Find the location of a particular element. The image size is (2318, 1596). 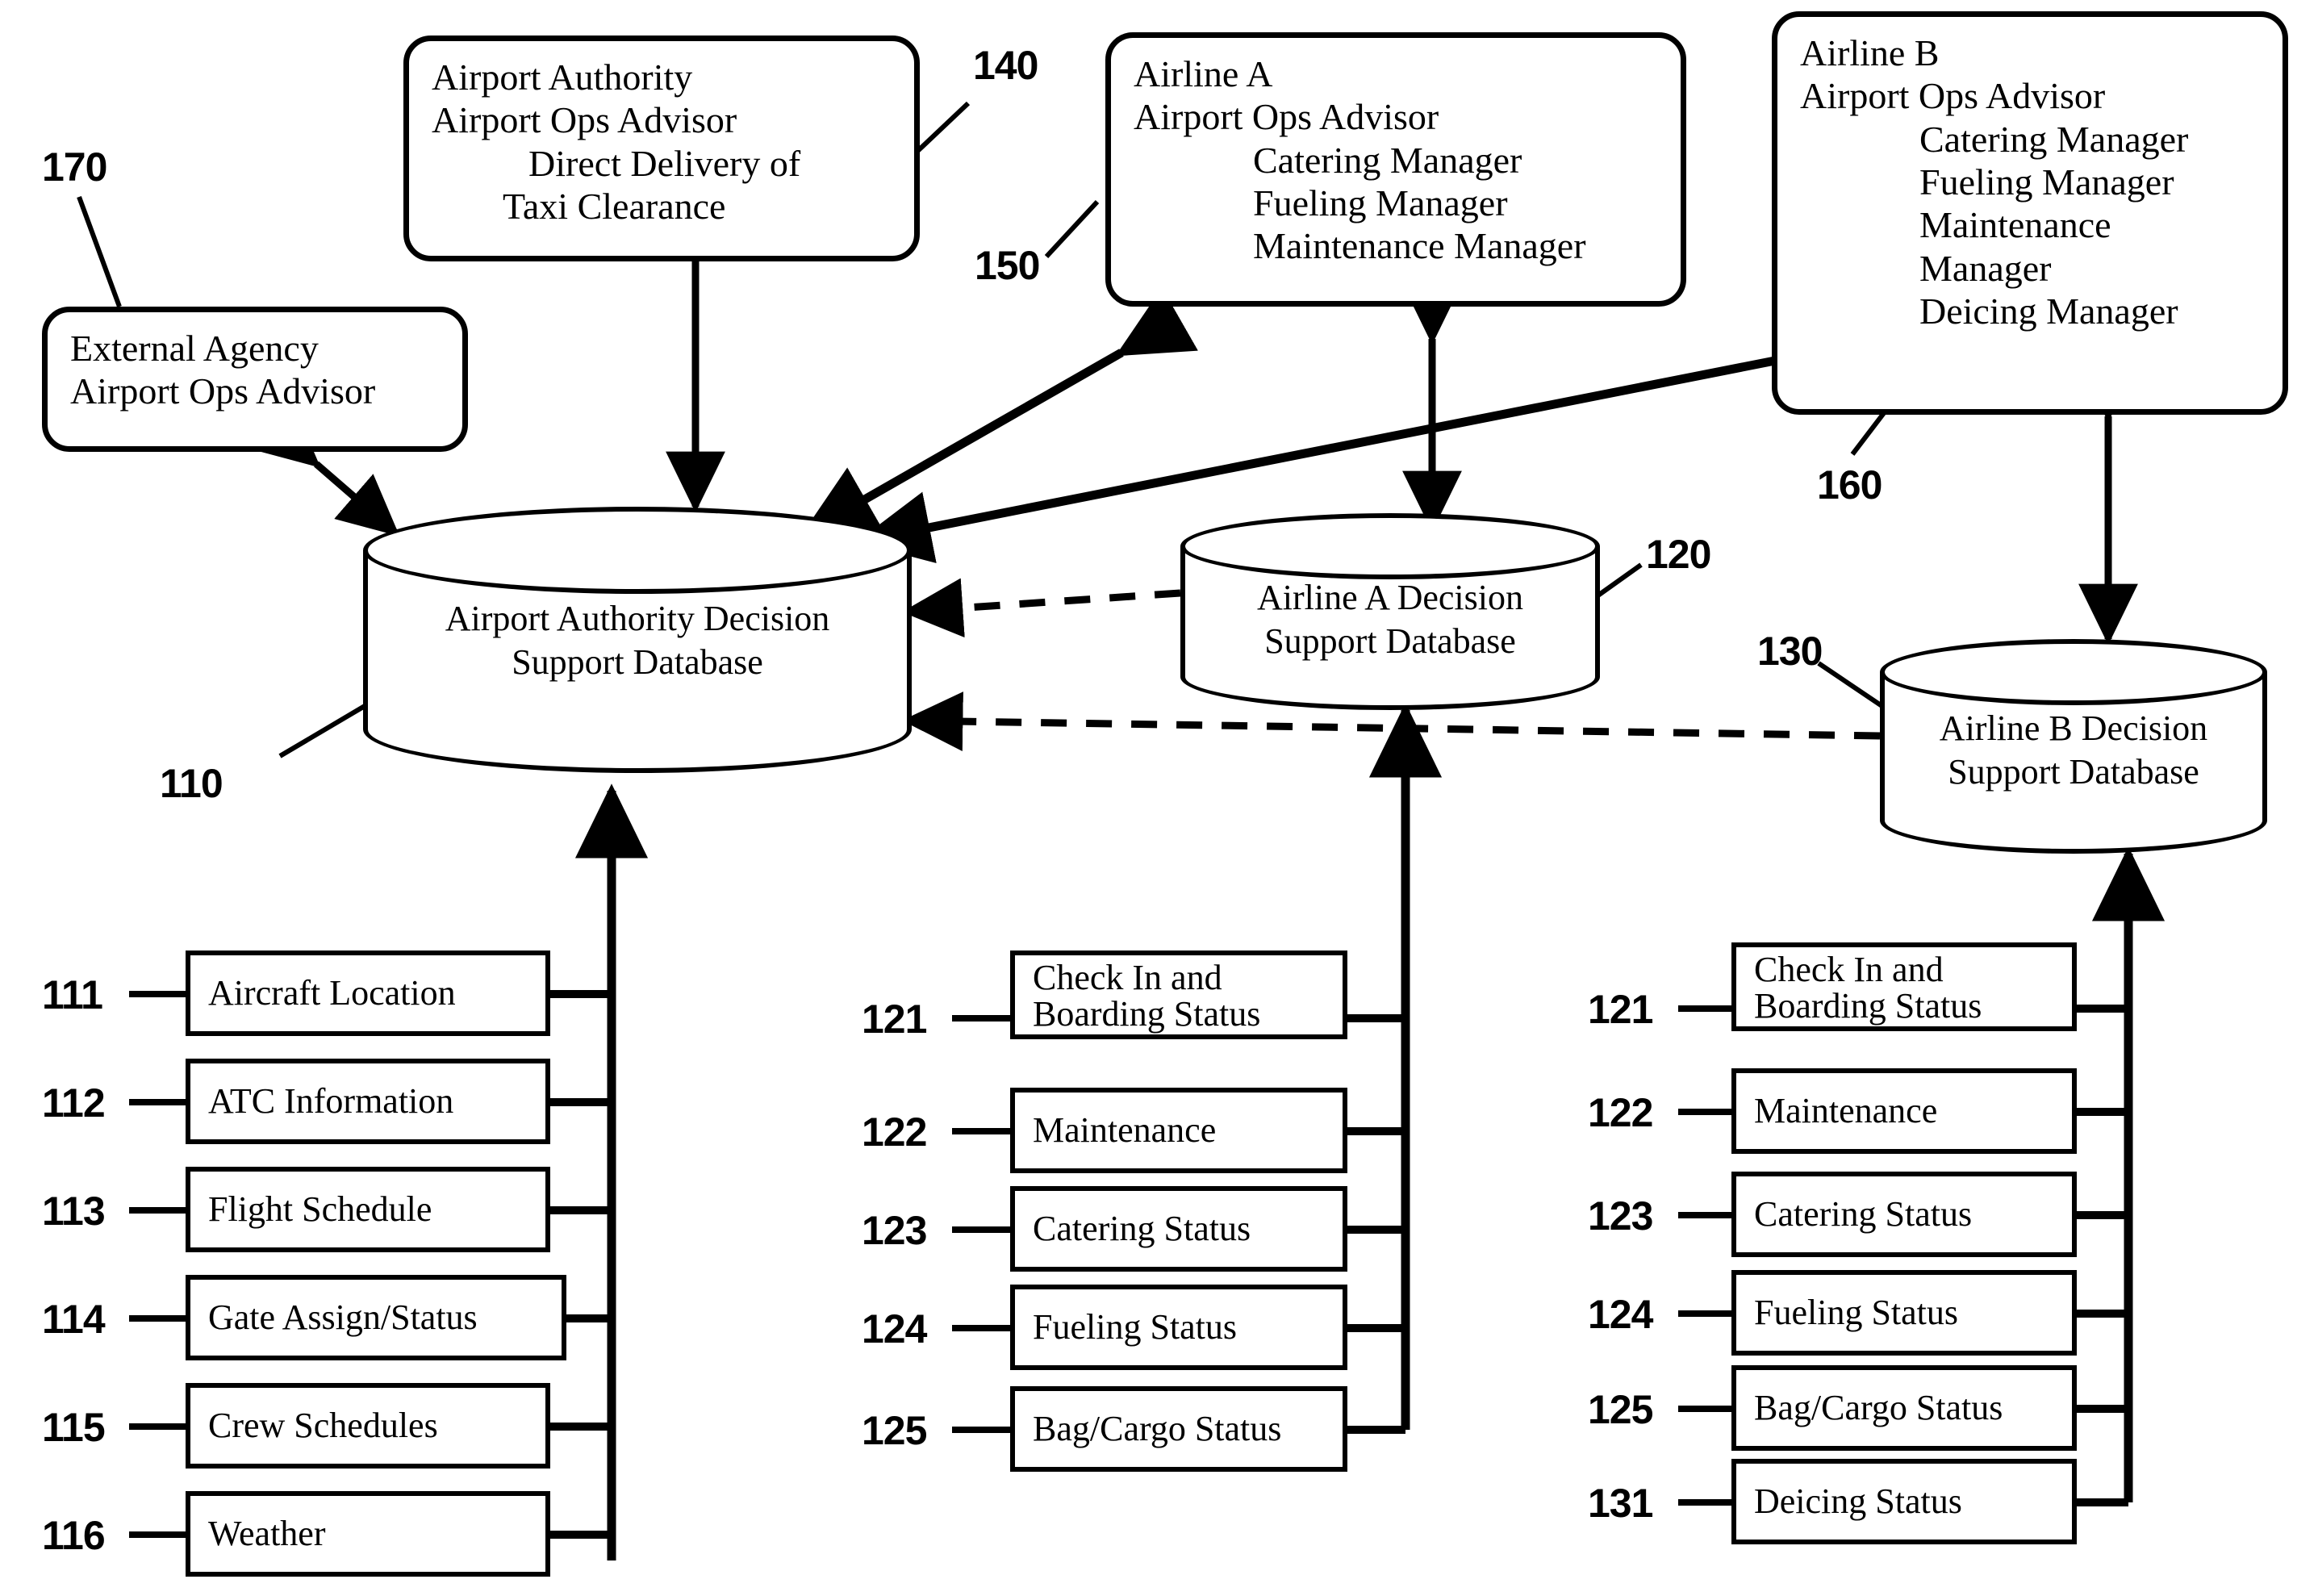

data-source-label-116: Weather is located at coordinates (267, 1533).